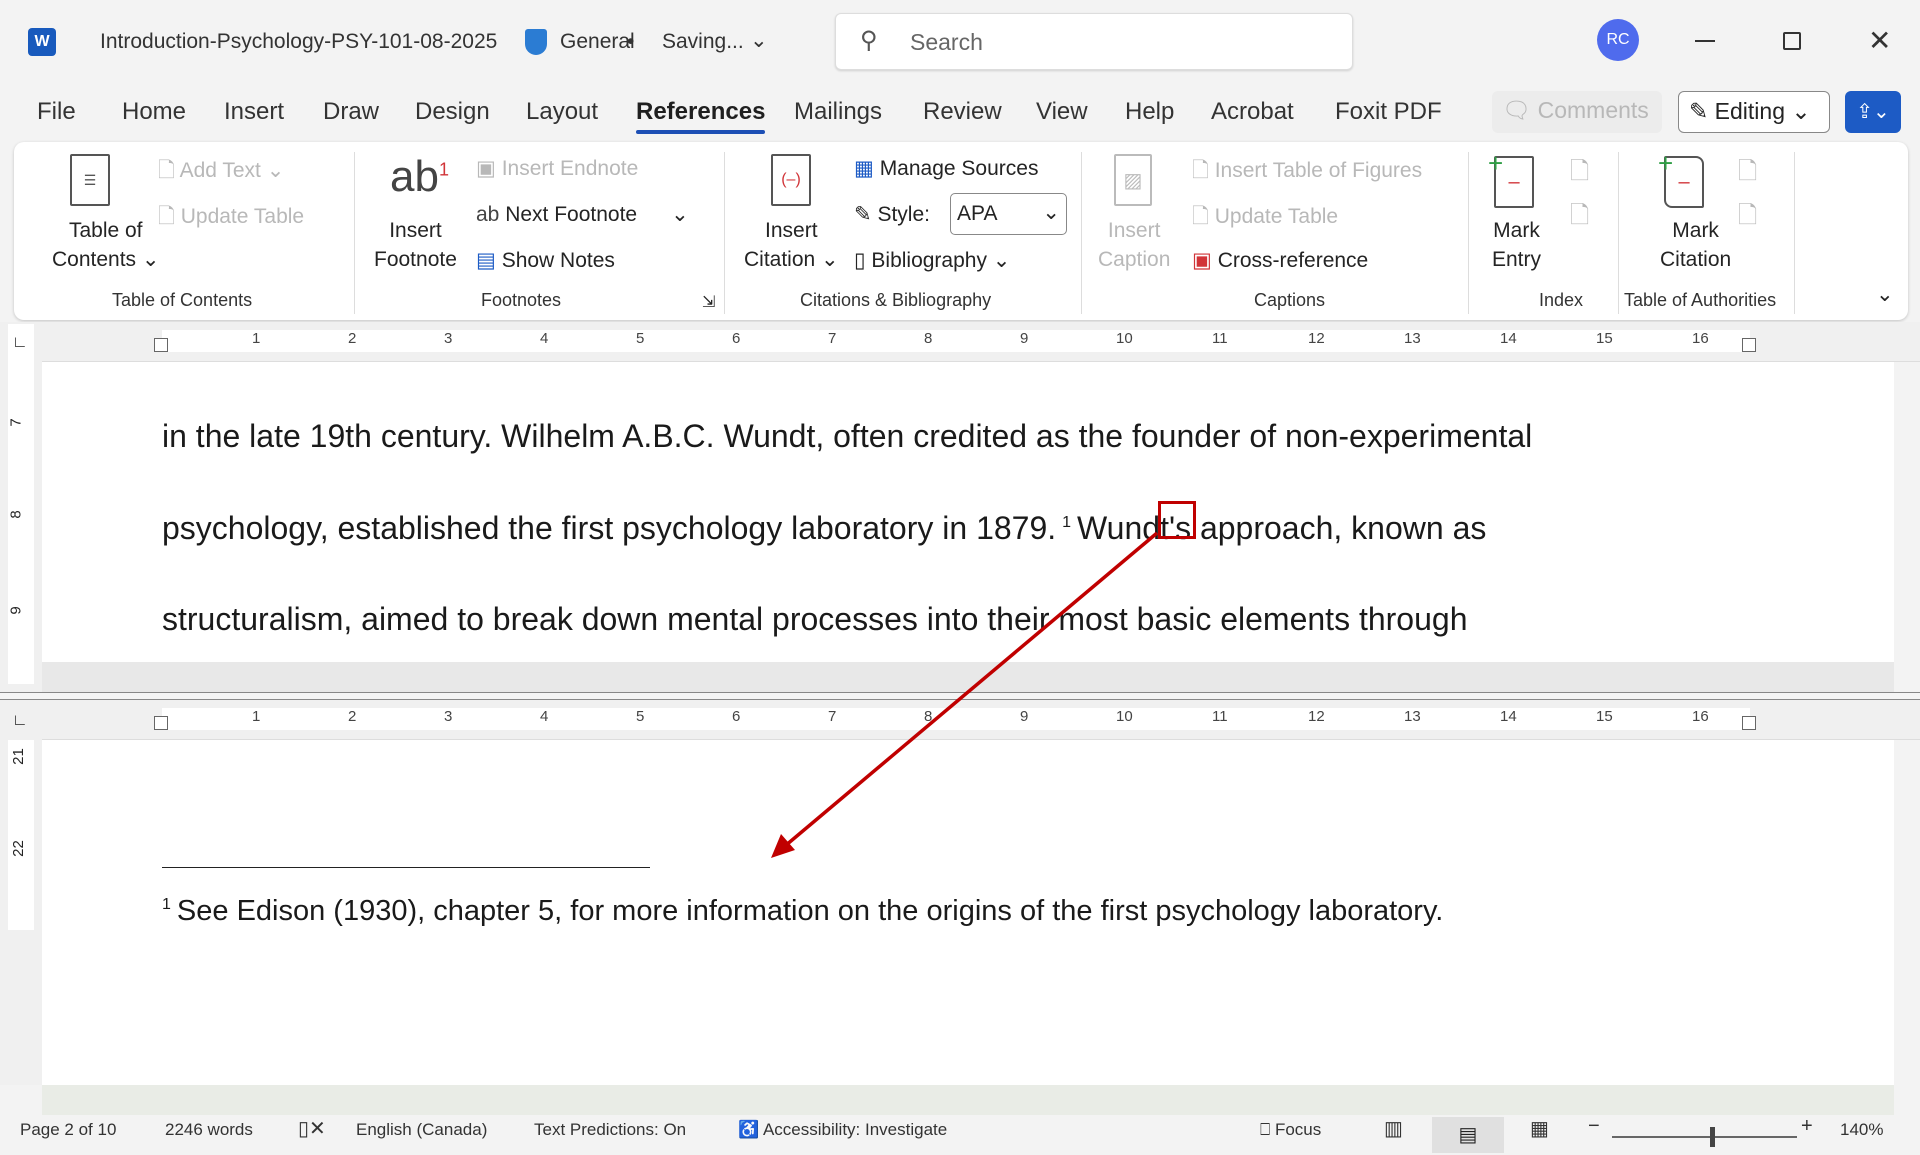 Image resolution: width=1920 pixels, height=1155 pixels. Describe the element at coordinates (1393, 1128) in the screenshot. I see `read-mode-icon: ▥` at that location.